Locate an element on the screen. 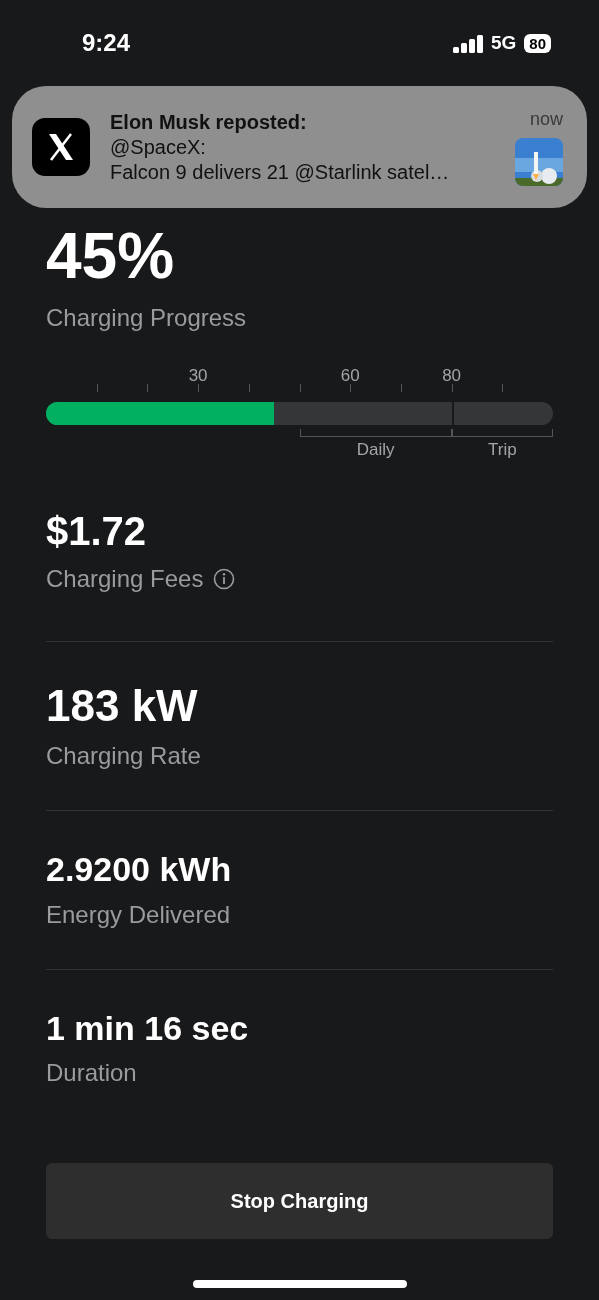 This screenshot has height=1300, width=599. network-type: 5G is located at coordinates (503, 43).